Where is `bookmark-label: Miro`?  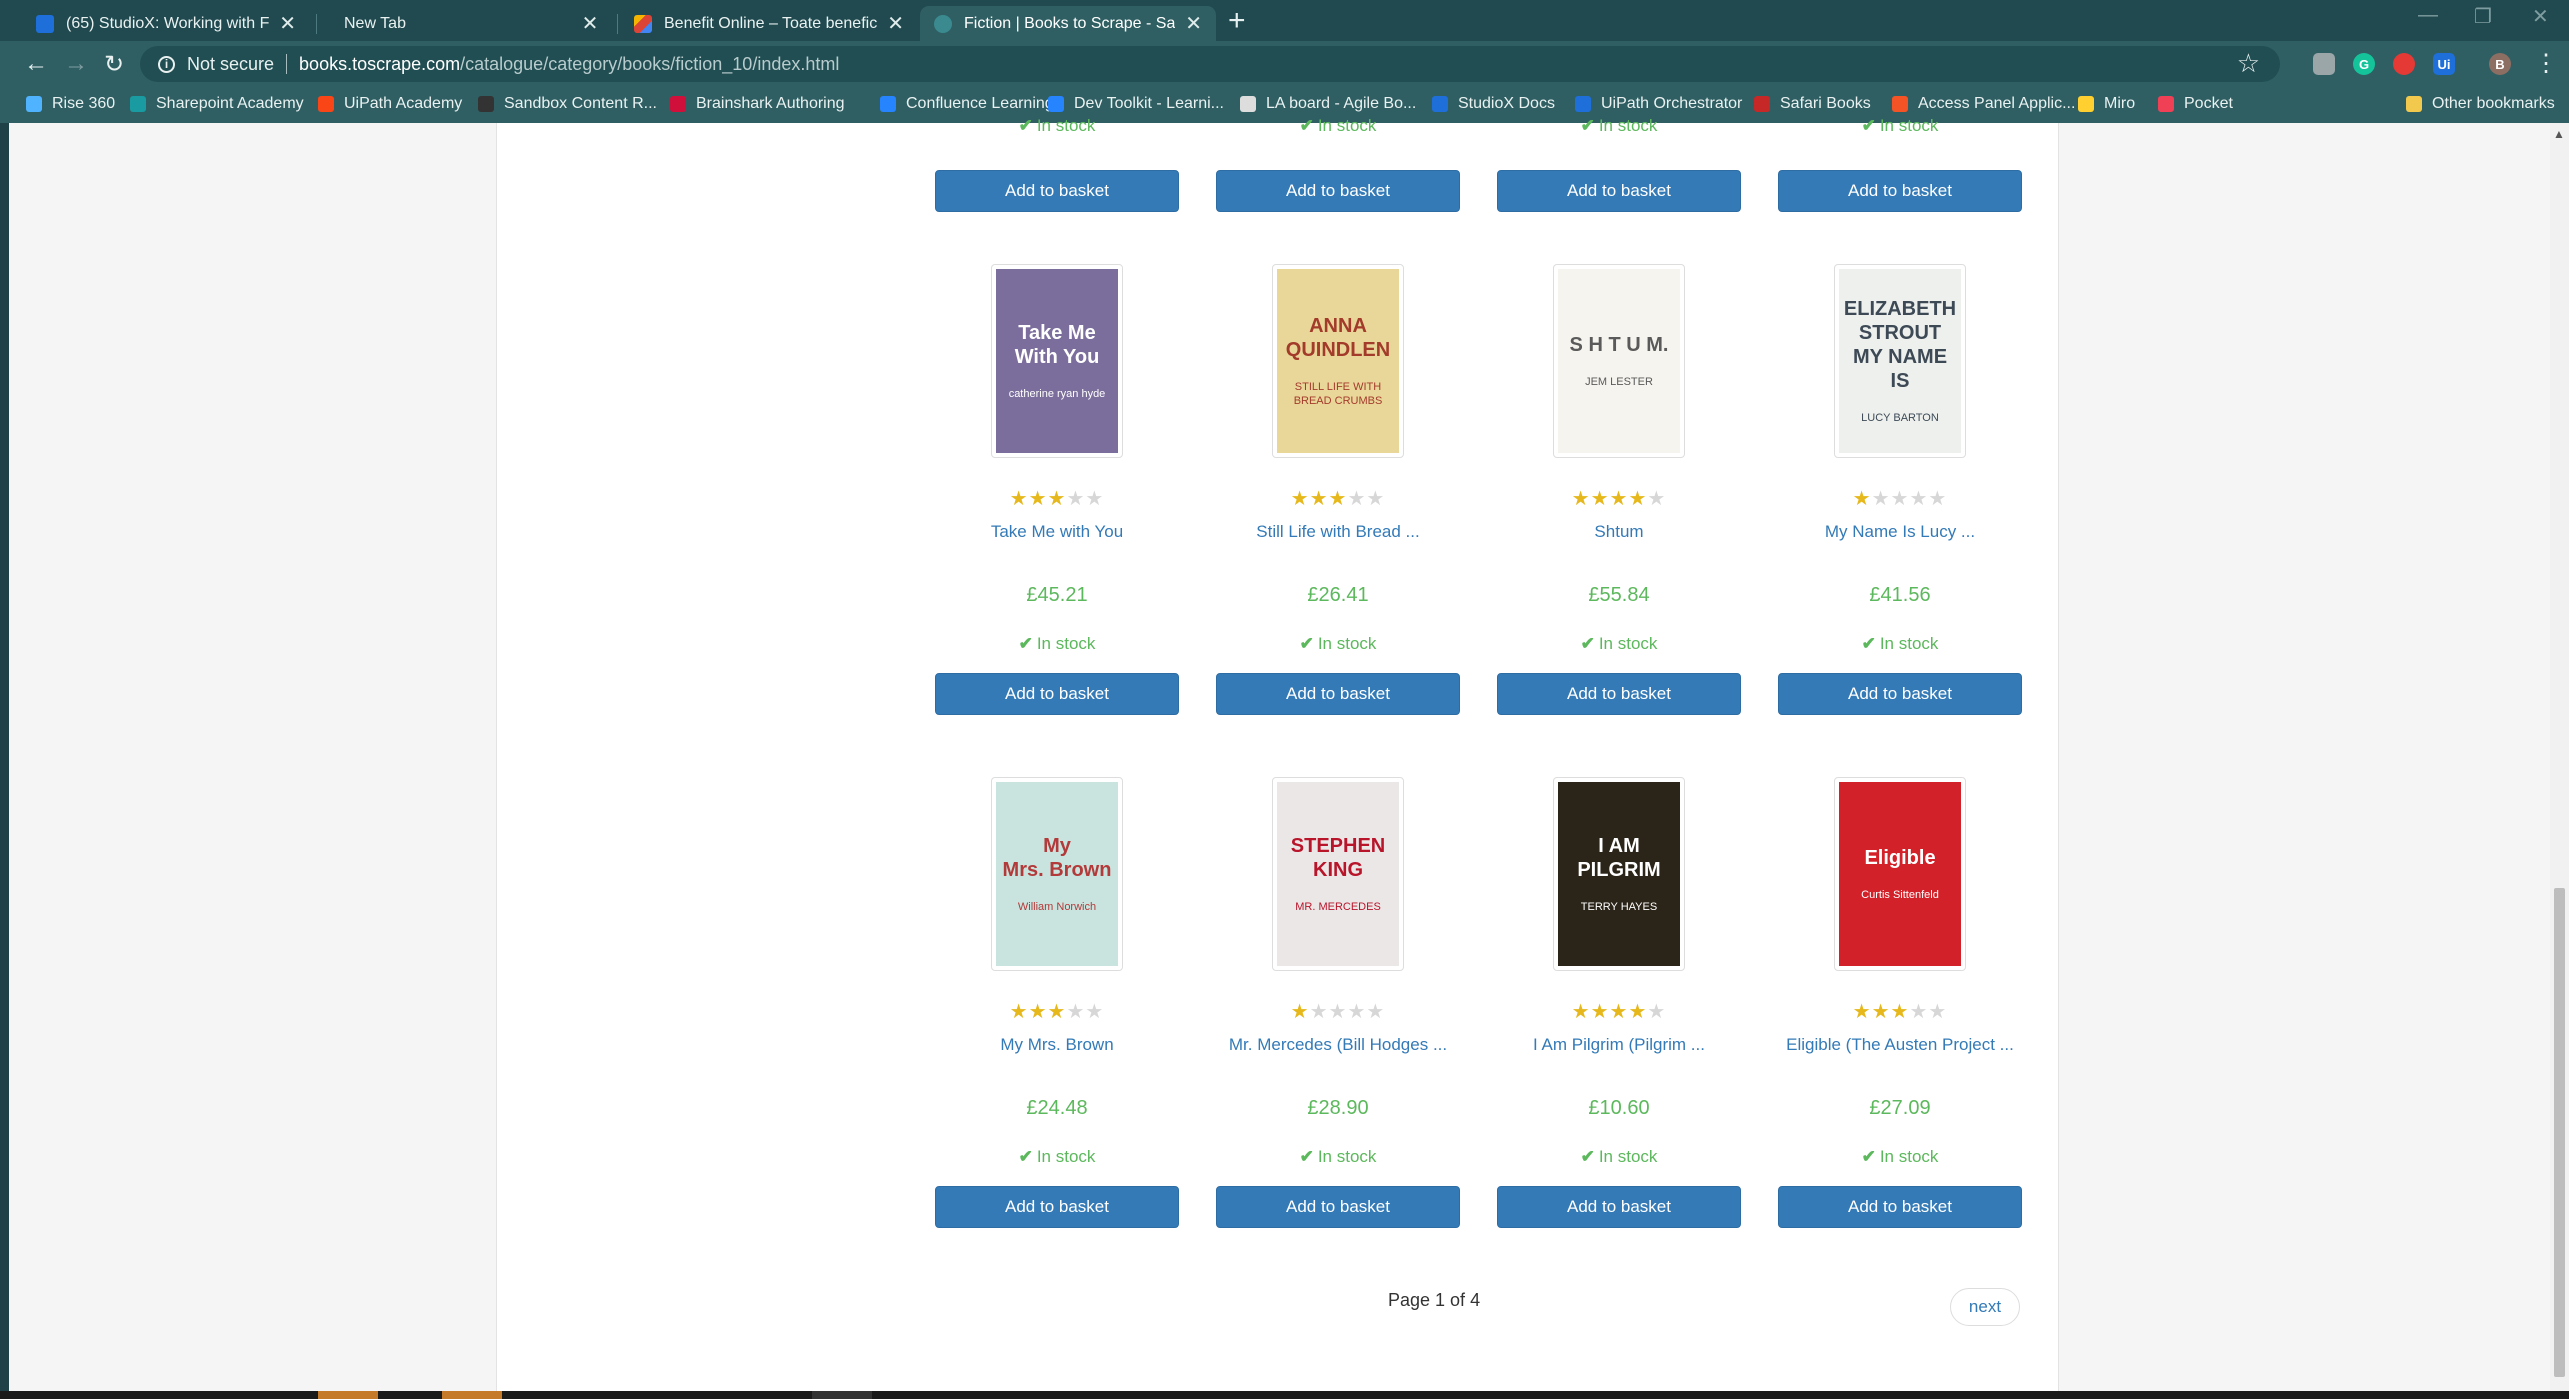 bookmark-label: Miro is located at coordinates (2120, 103).